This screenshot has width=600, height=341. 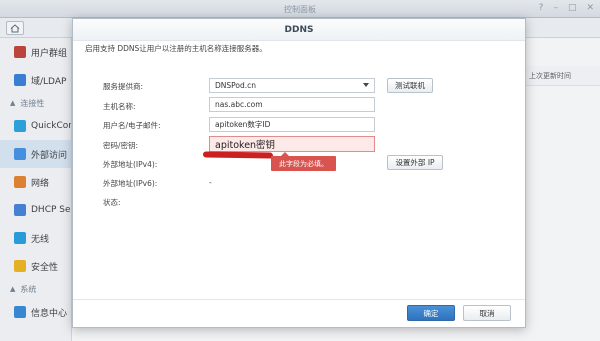 What do you see at coordinates (123, 86) in the screenshot?
I see `provider-label: 服务提供商:` at bounding box center [123, 86].